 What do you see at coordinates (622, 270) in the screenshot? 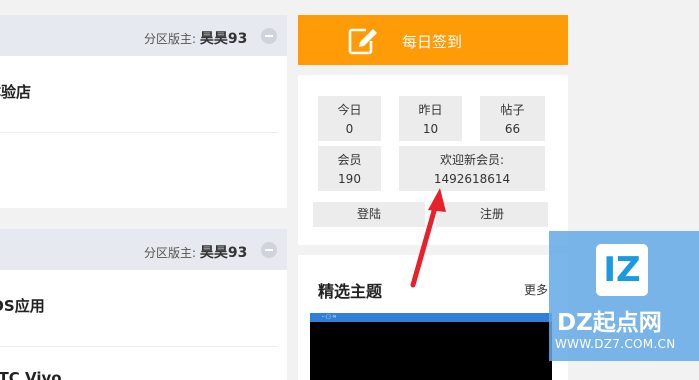
I see `logo-icon: IZ` at bounding box center [622, 270].